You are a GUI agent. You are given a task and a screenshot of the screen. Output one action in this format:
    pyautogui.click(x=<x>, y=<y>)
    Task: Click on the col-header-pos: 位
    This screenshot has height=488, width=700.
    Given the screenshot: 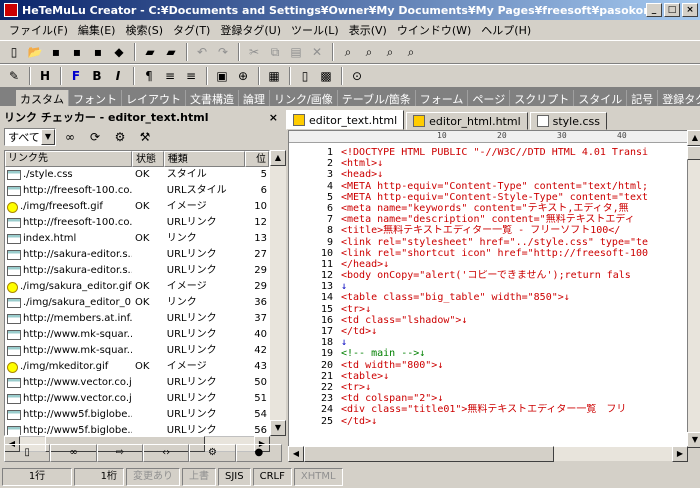 What is the action you would take?
    pyautogui.click(x=257, y=159)
    